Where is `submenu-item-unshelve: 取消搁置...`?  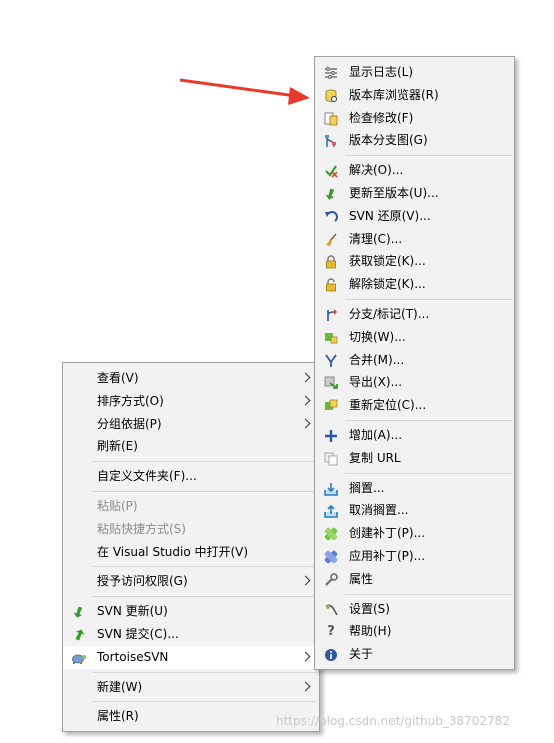
submenu-item-unshelve: 取消搁置... is located at coordinates (414, 510).